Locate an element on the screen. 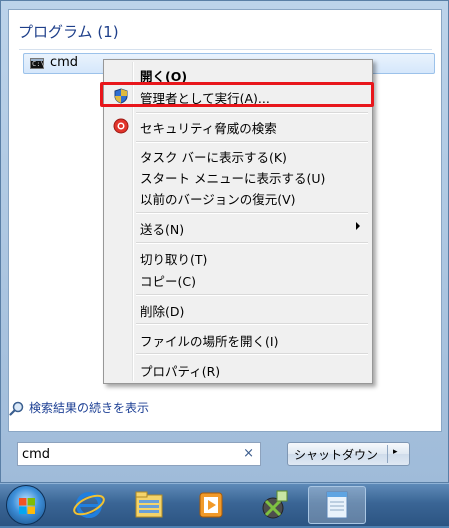 The image size is (449, 528). windows-flag-icon is located at coordinates (27, 506).